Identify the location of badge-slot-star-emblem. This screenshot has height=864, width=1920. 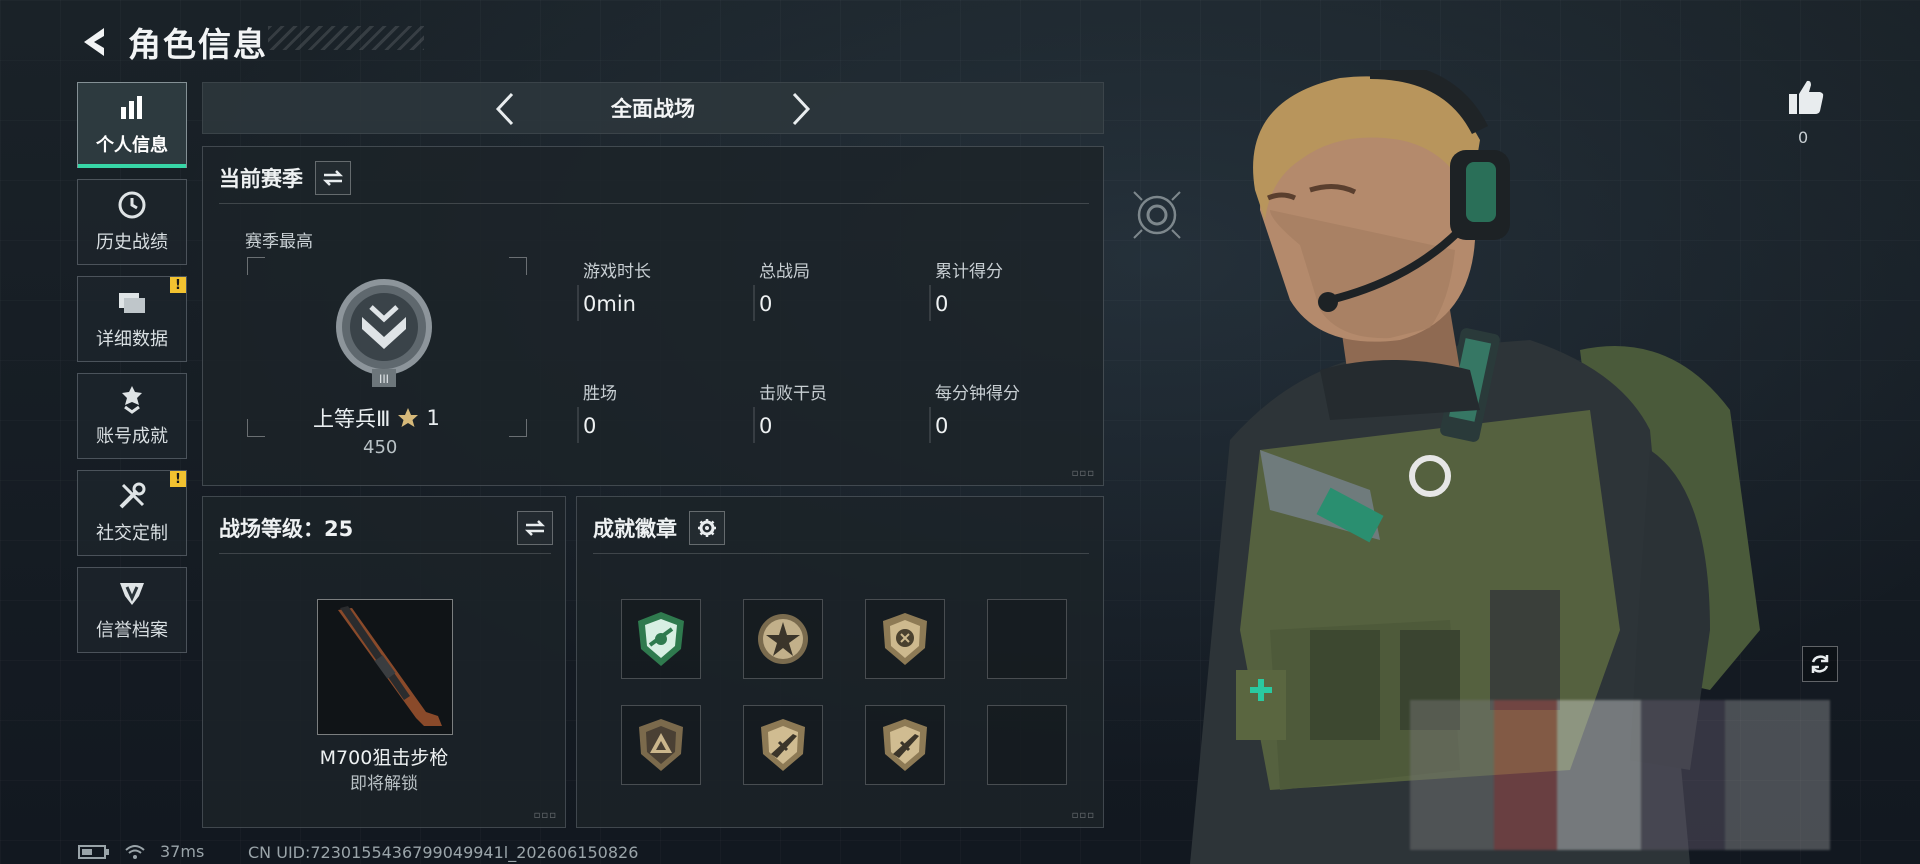
(783, 639).